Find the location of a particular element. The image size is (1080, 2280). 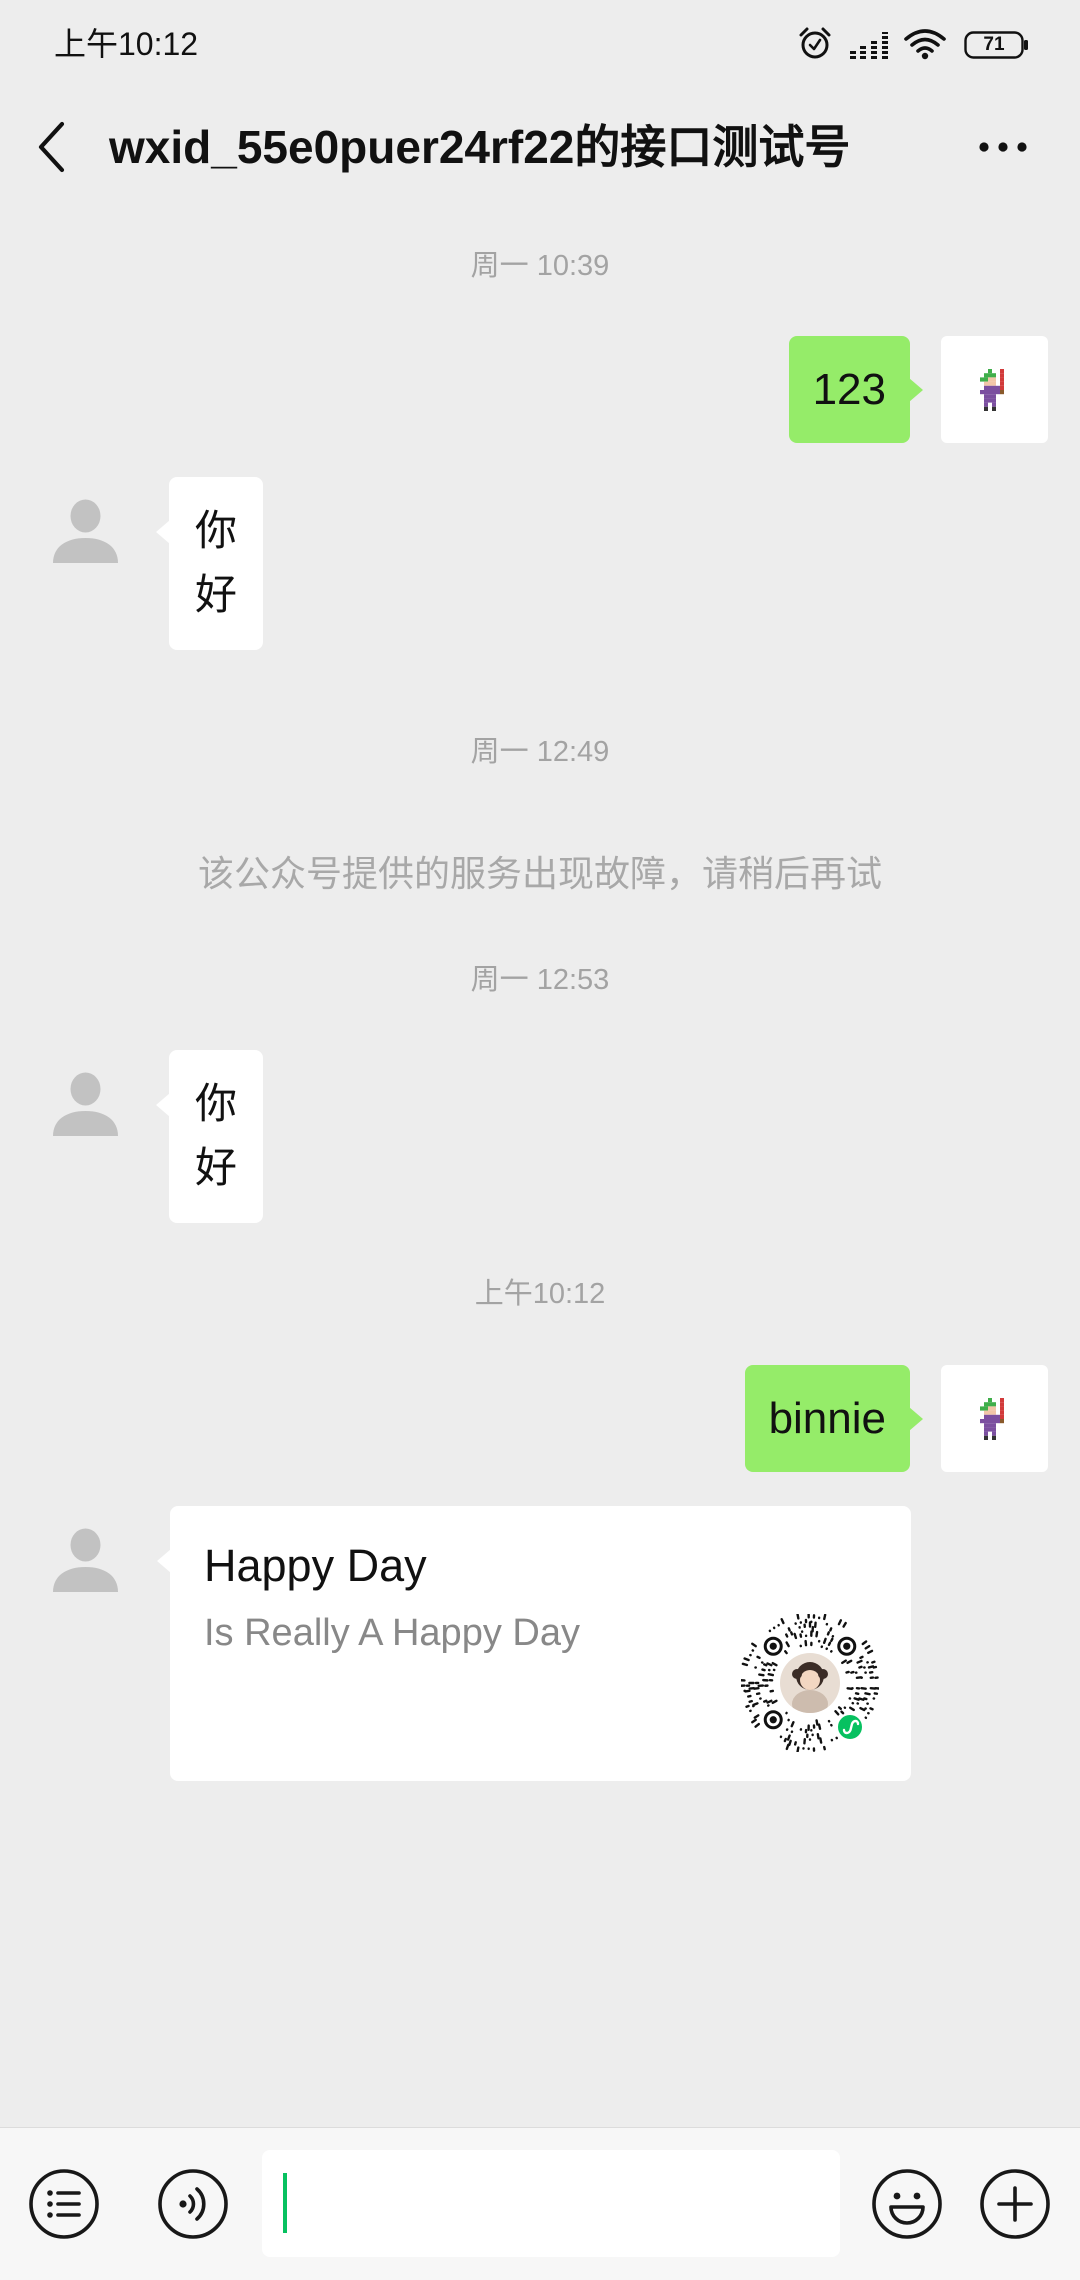

default-person-icon is located at coordinates (85, 531).